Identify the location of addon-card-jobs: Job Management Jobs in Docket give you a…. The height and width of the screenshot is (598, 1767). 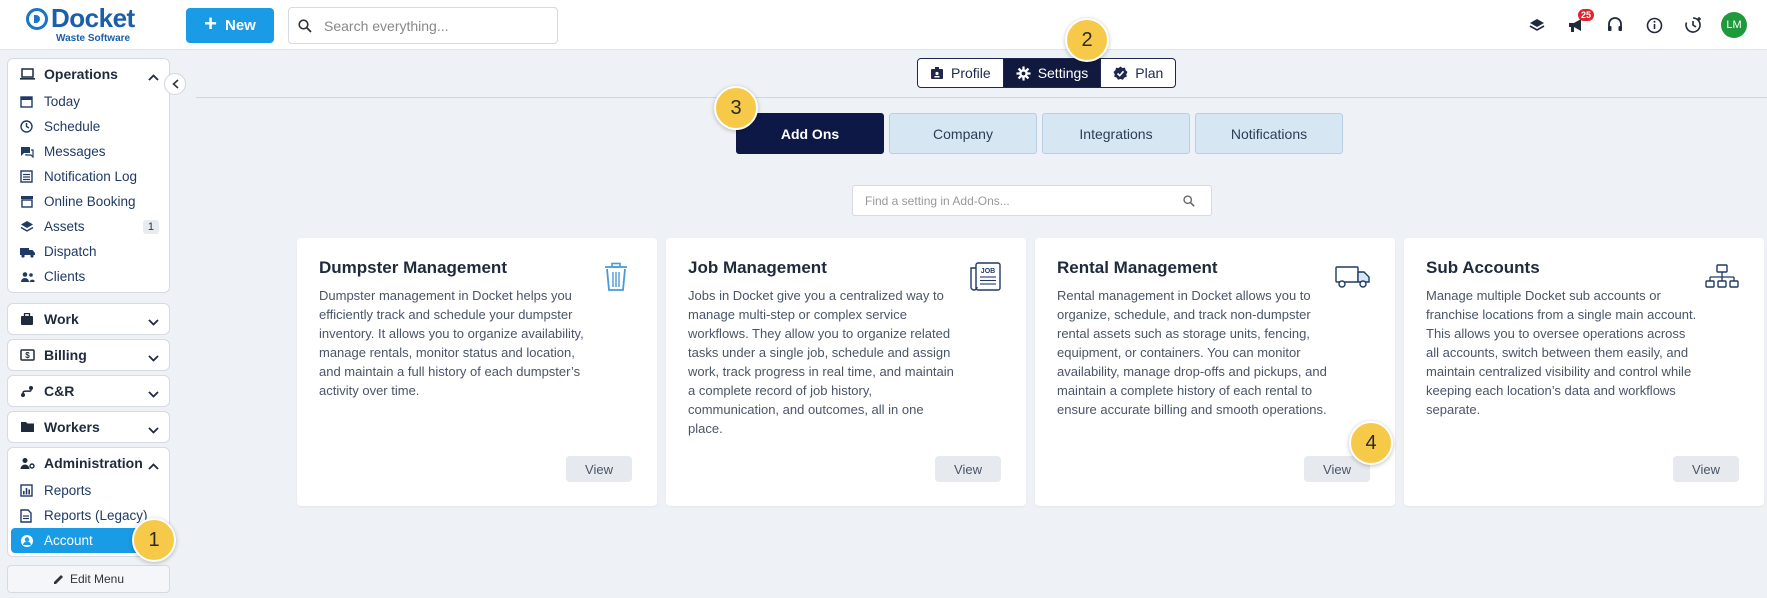
(846, 372).